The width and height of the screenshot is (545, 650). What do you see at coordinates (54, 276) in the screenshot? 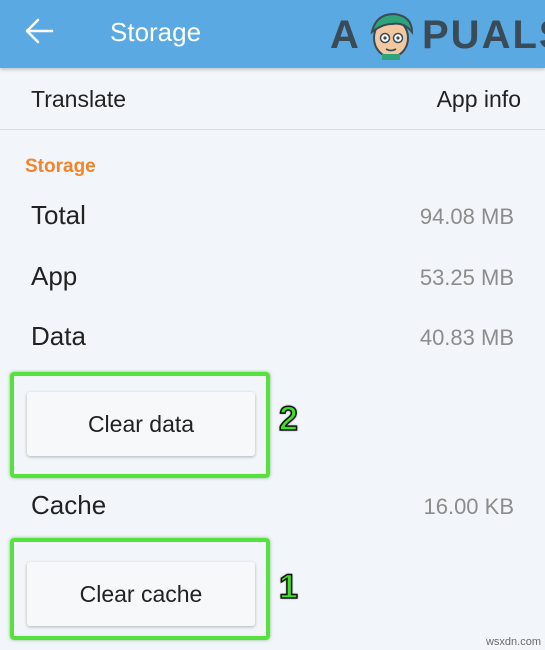
I see `app-size-label: App` at bounding box center [54, 276].